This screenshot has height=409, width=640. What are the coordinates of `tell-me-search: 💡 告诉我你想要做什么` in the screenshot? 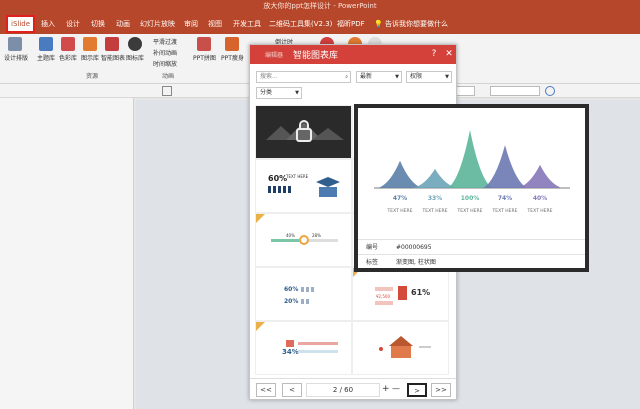 It's located at (411, 24).